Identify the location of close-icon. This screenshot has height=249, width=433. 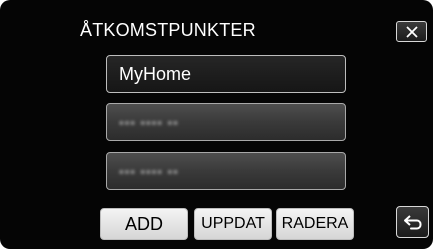
(411, 31).